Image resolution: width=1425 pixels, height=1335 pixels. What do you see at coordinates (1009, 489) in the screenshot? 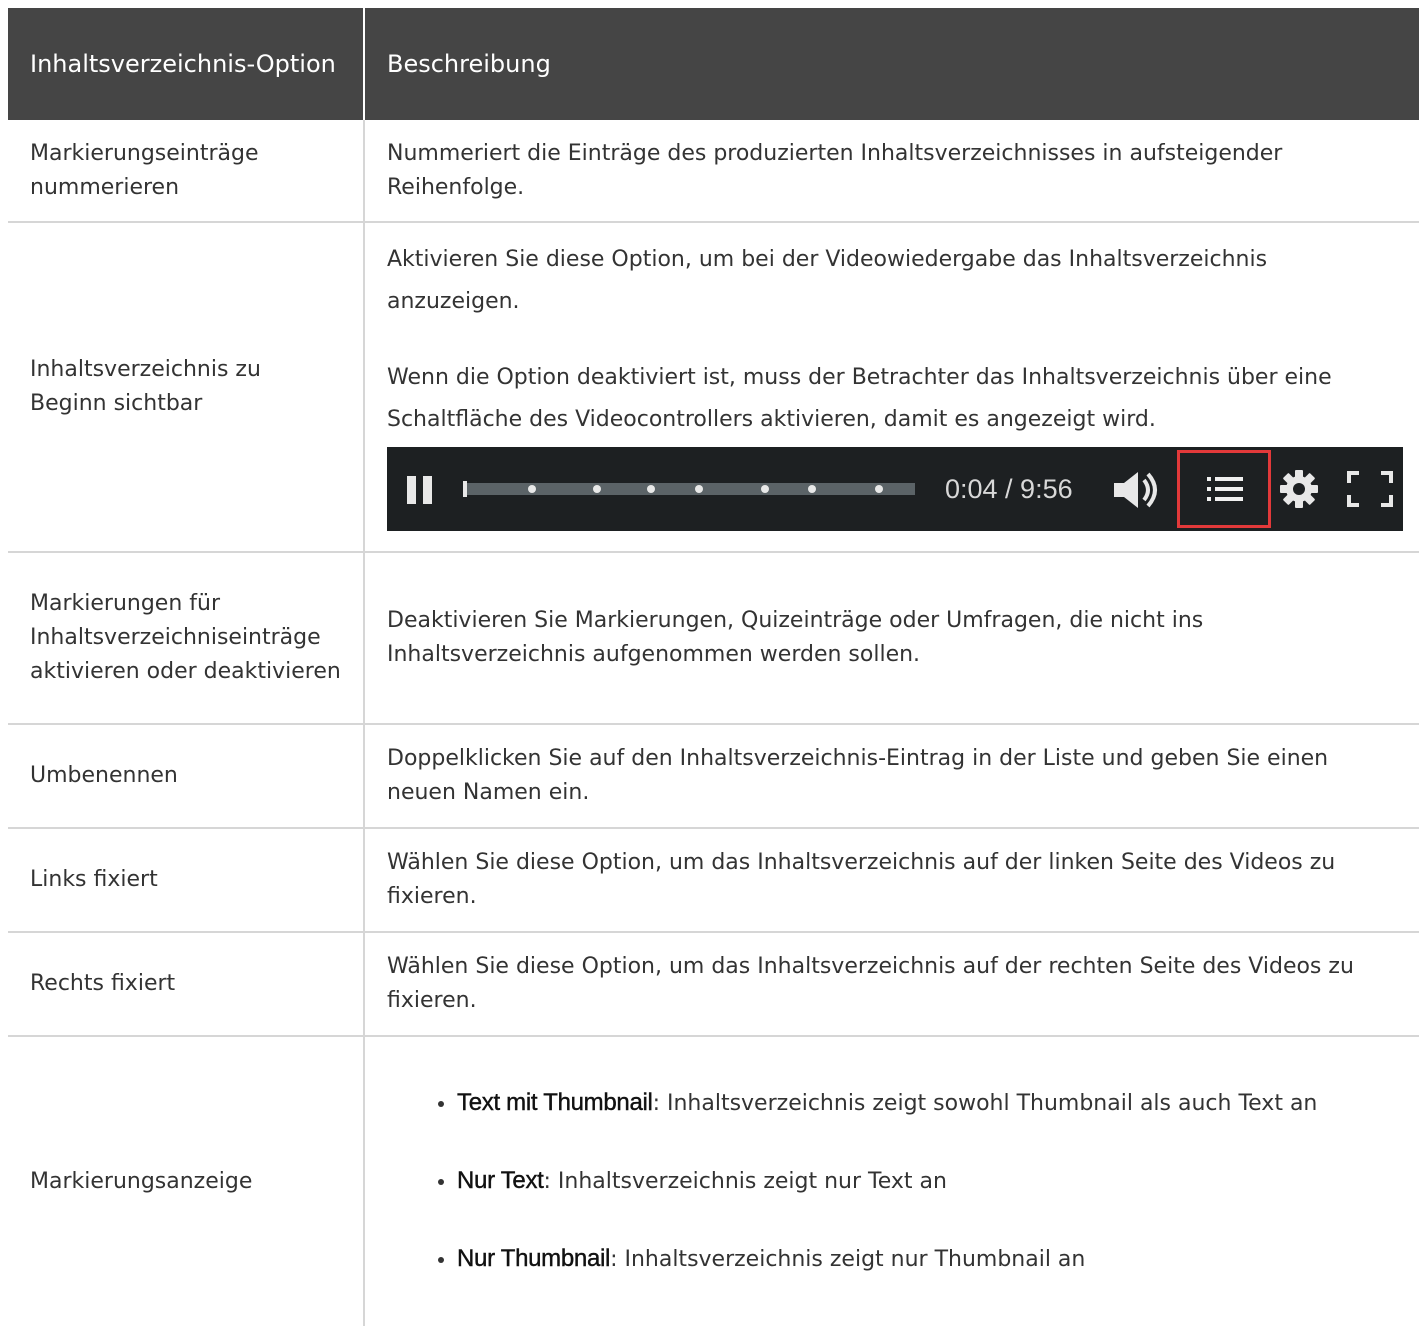
I see `time-readout: 0:04 / 9:56` at bounding box center [1009, 489].